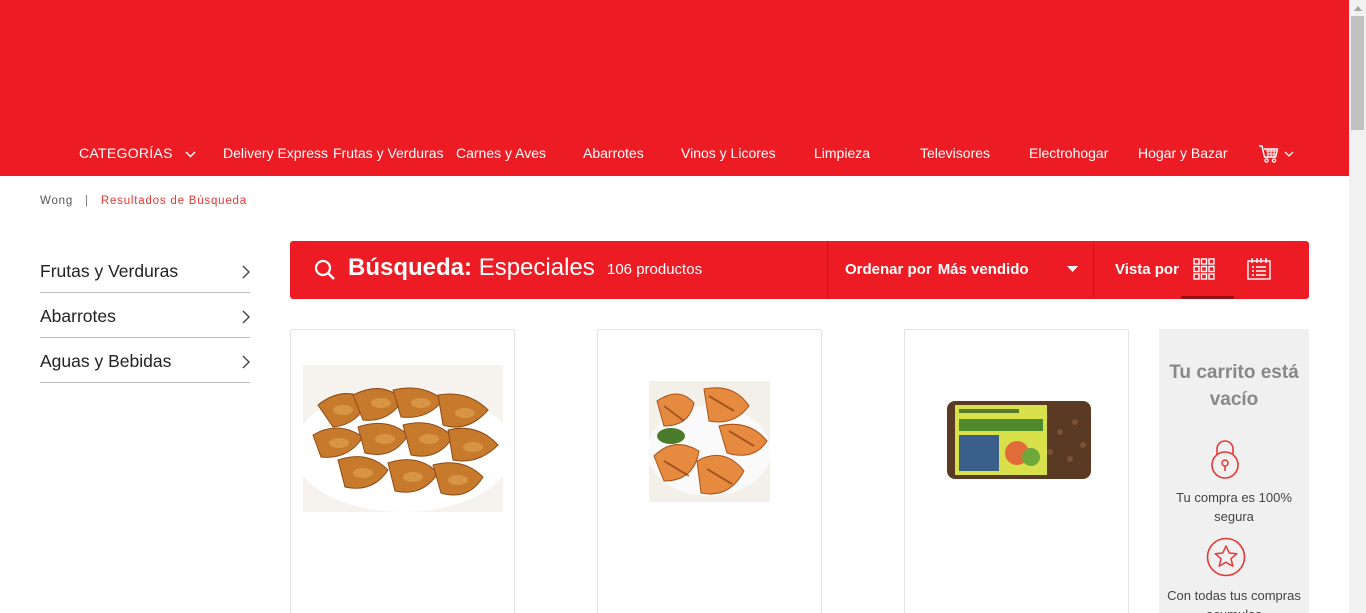  What do you see at coordinates (1147, 269) in the screenshot?
I see `view-label: Vista por` at bounding box center [1147, 269].